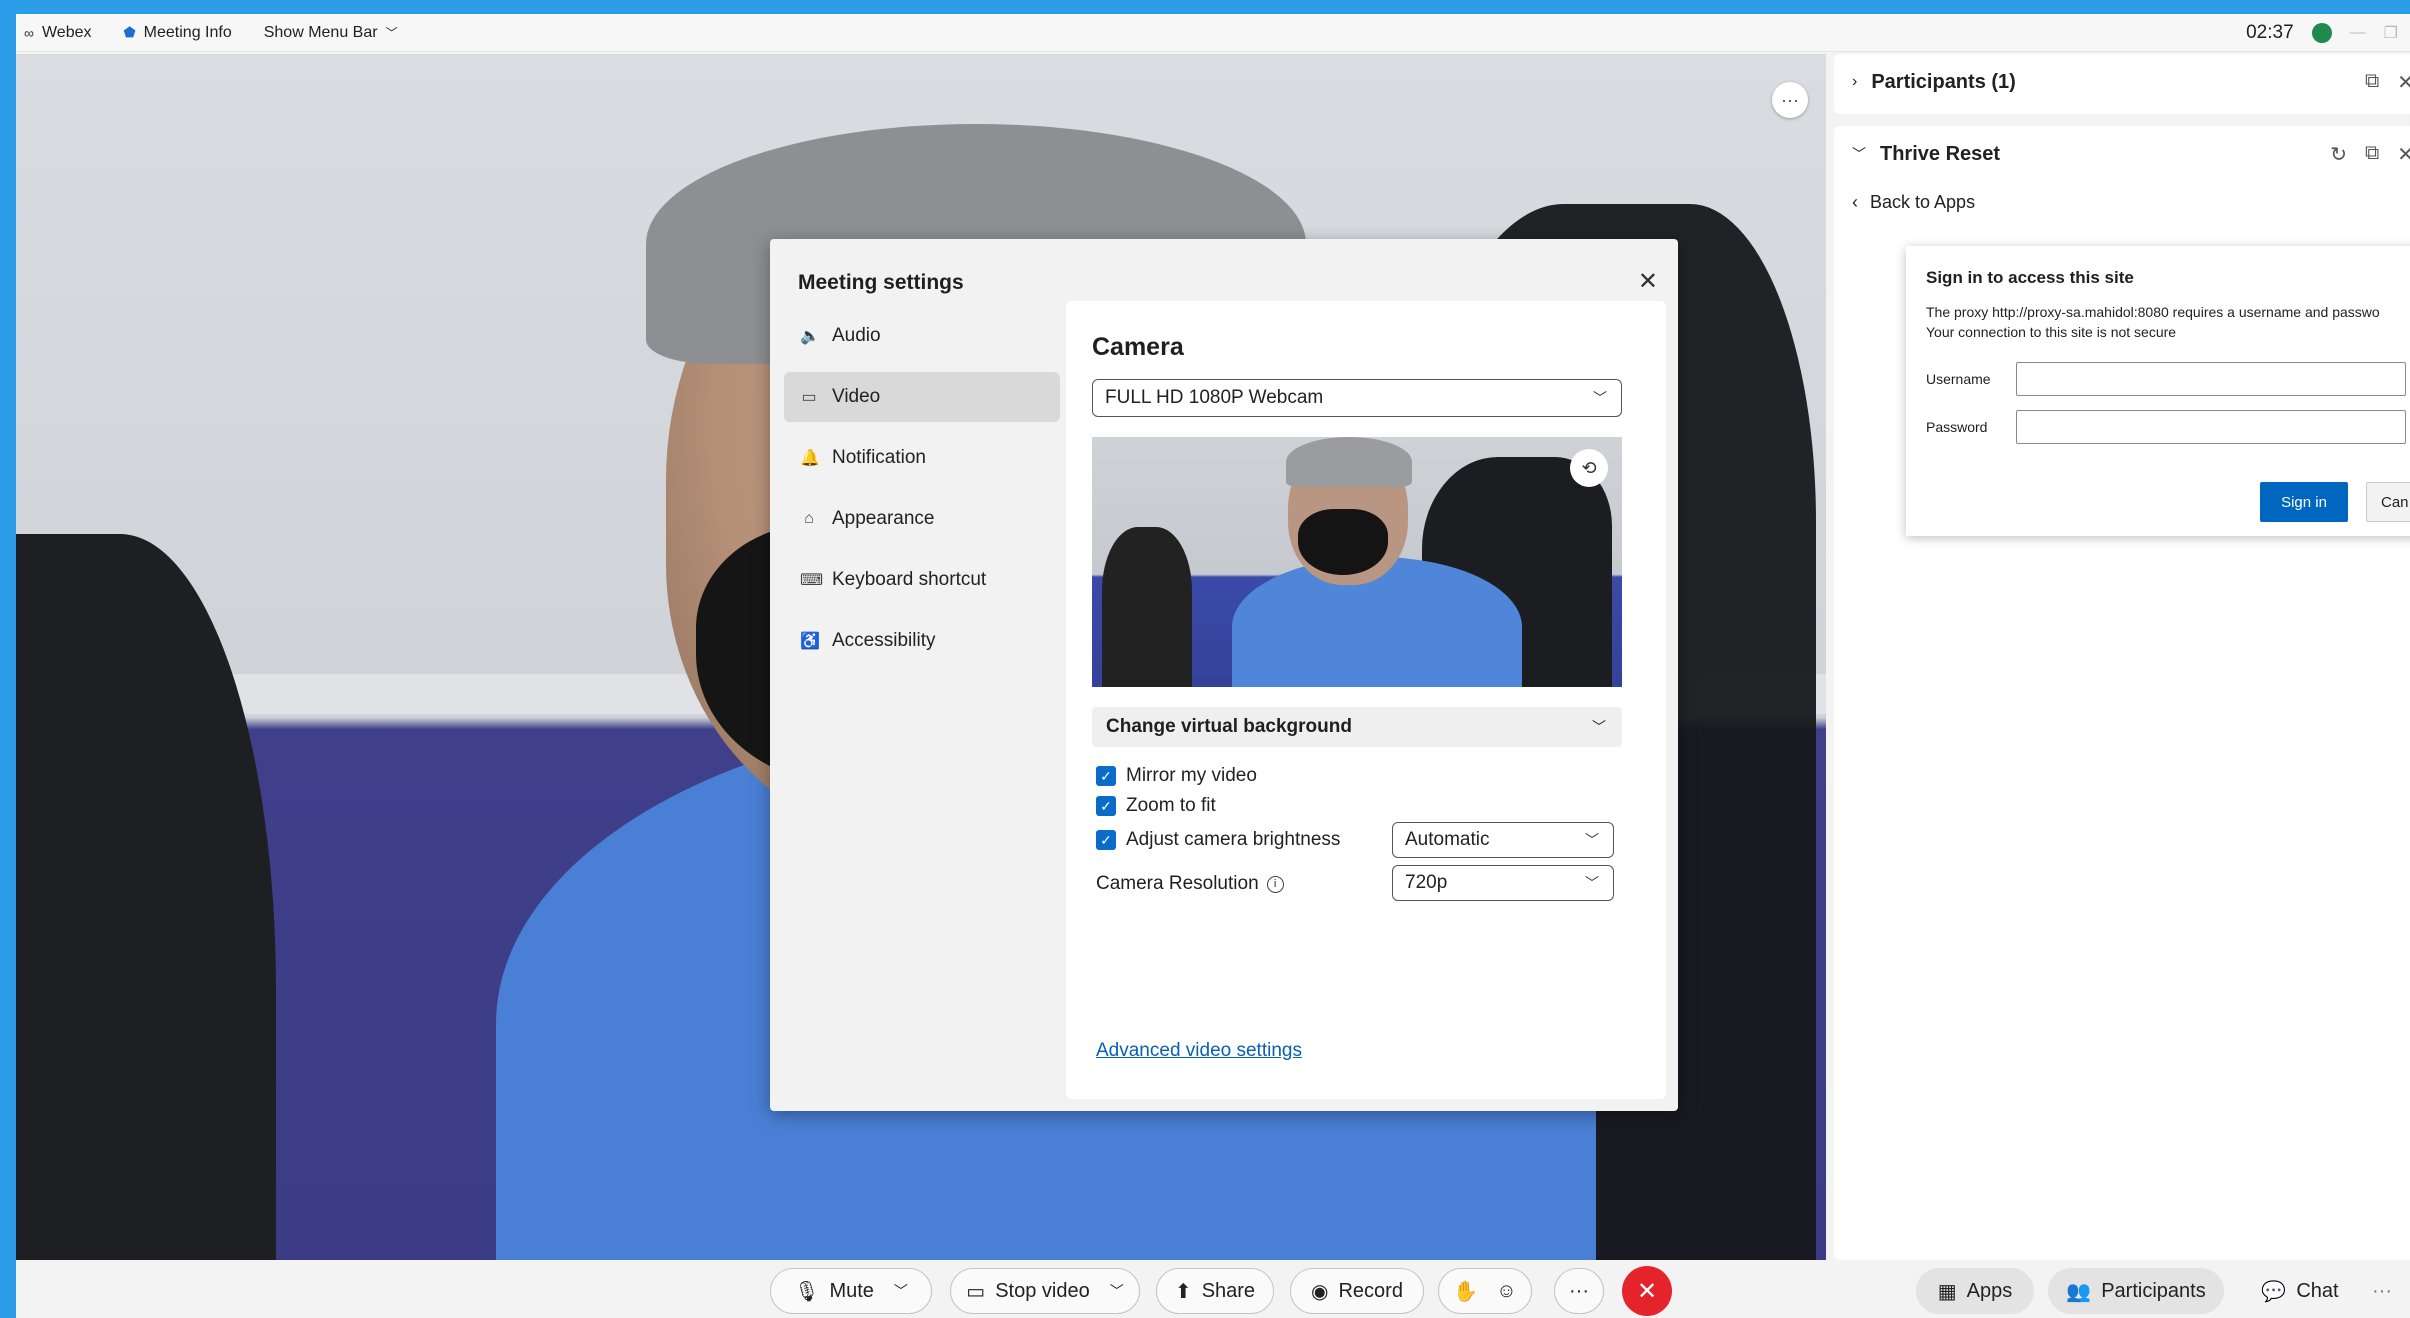 The width and height of the screenshot is (2410, 1318). Describe the element at coordinates (810, 641) in the screenshot. I see `accessibility-icon: ♿` at that location.